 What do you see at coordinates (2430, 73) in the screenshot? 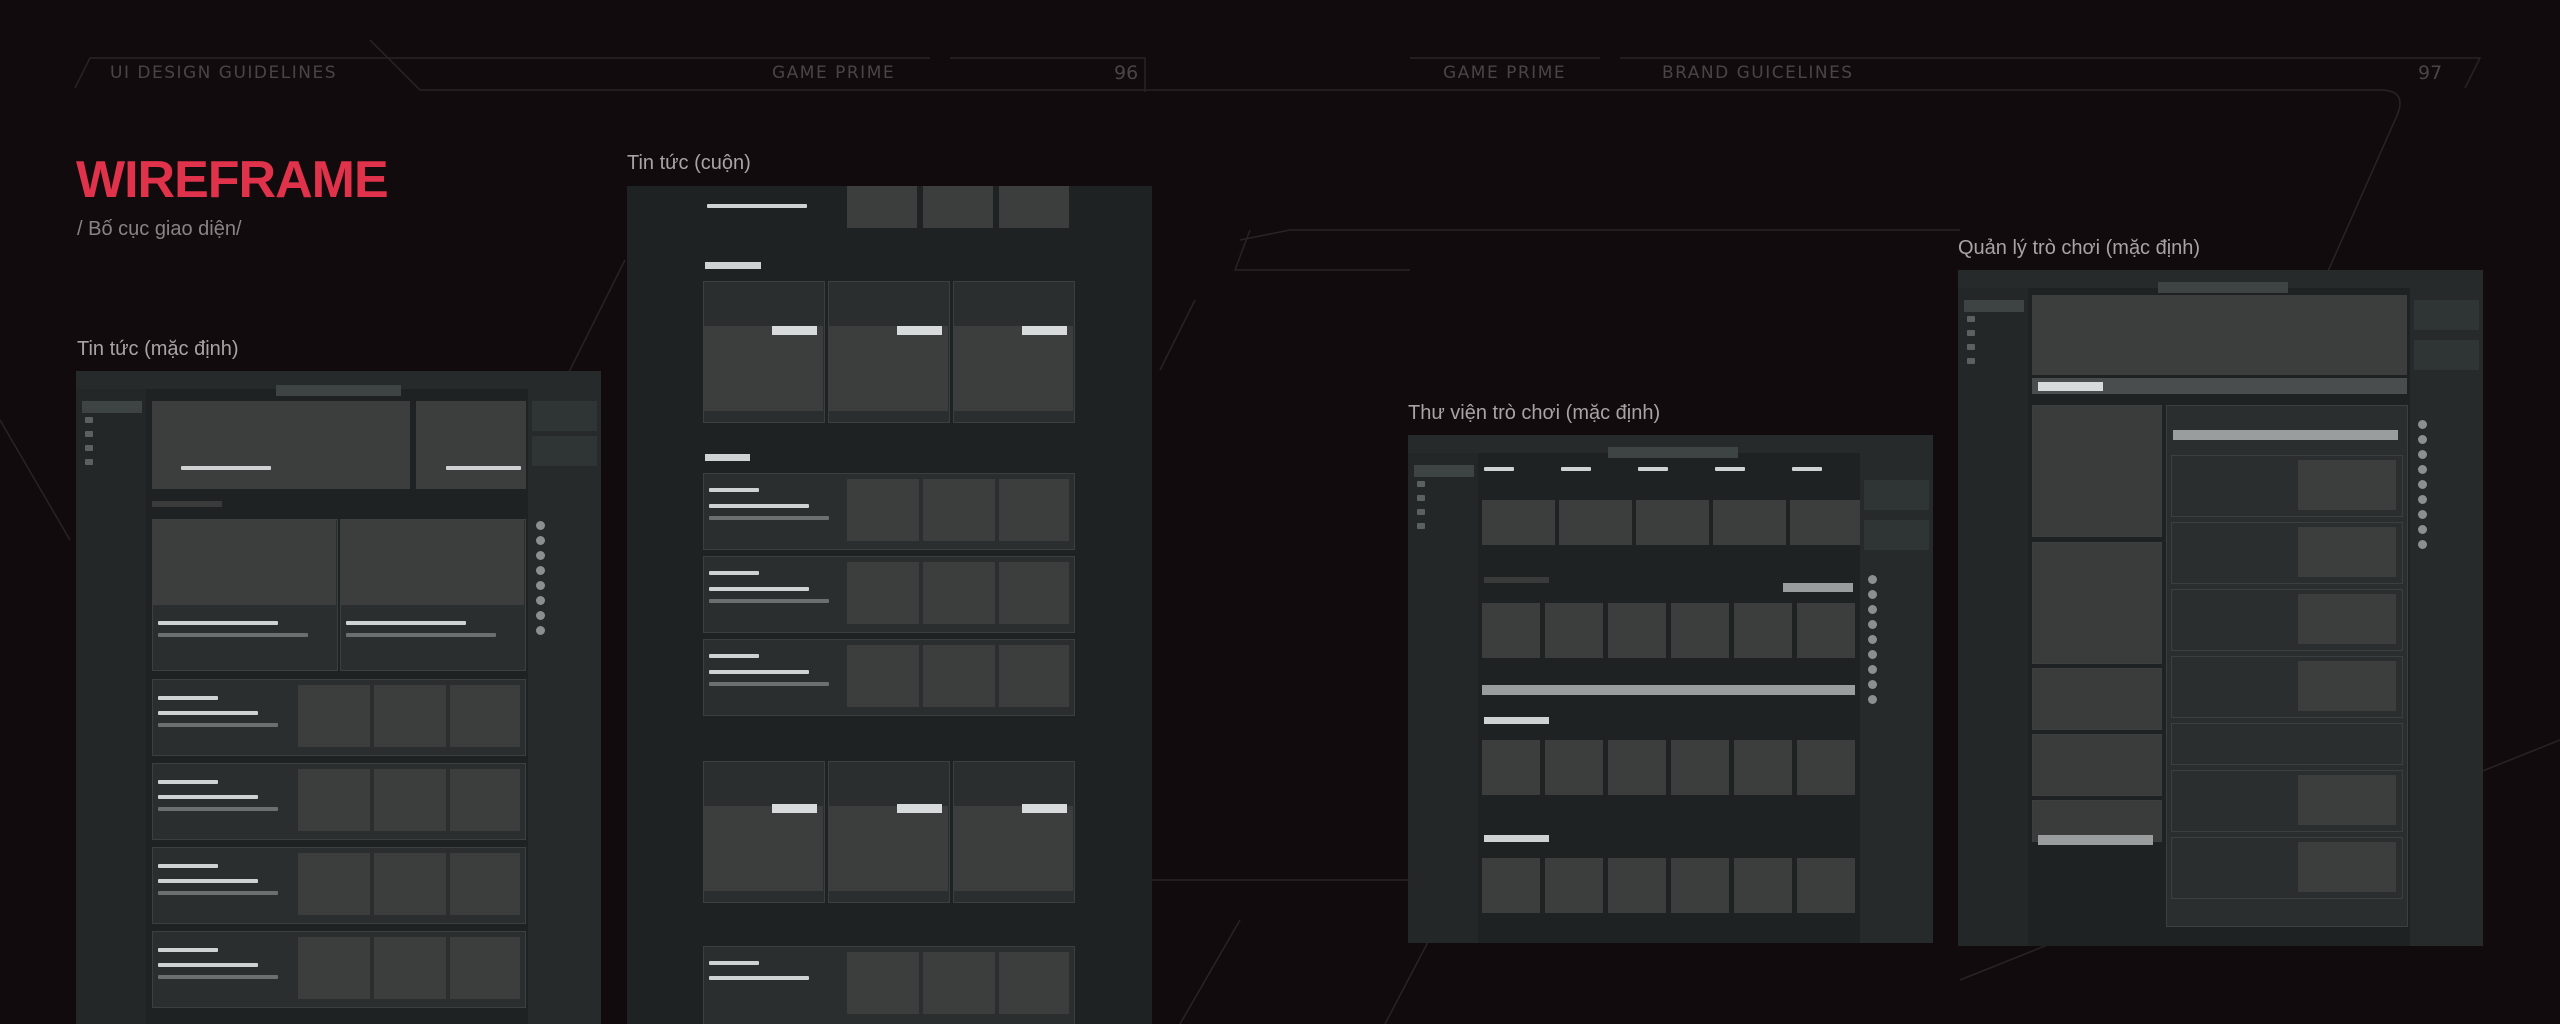
I see `page-number-right: 97` at bounding box center [2430, 73].